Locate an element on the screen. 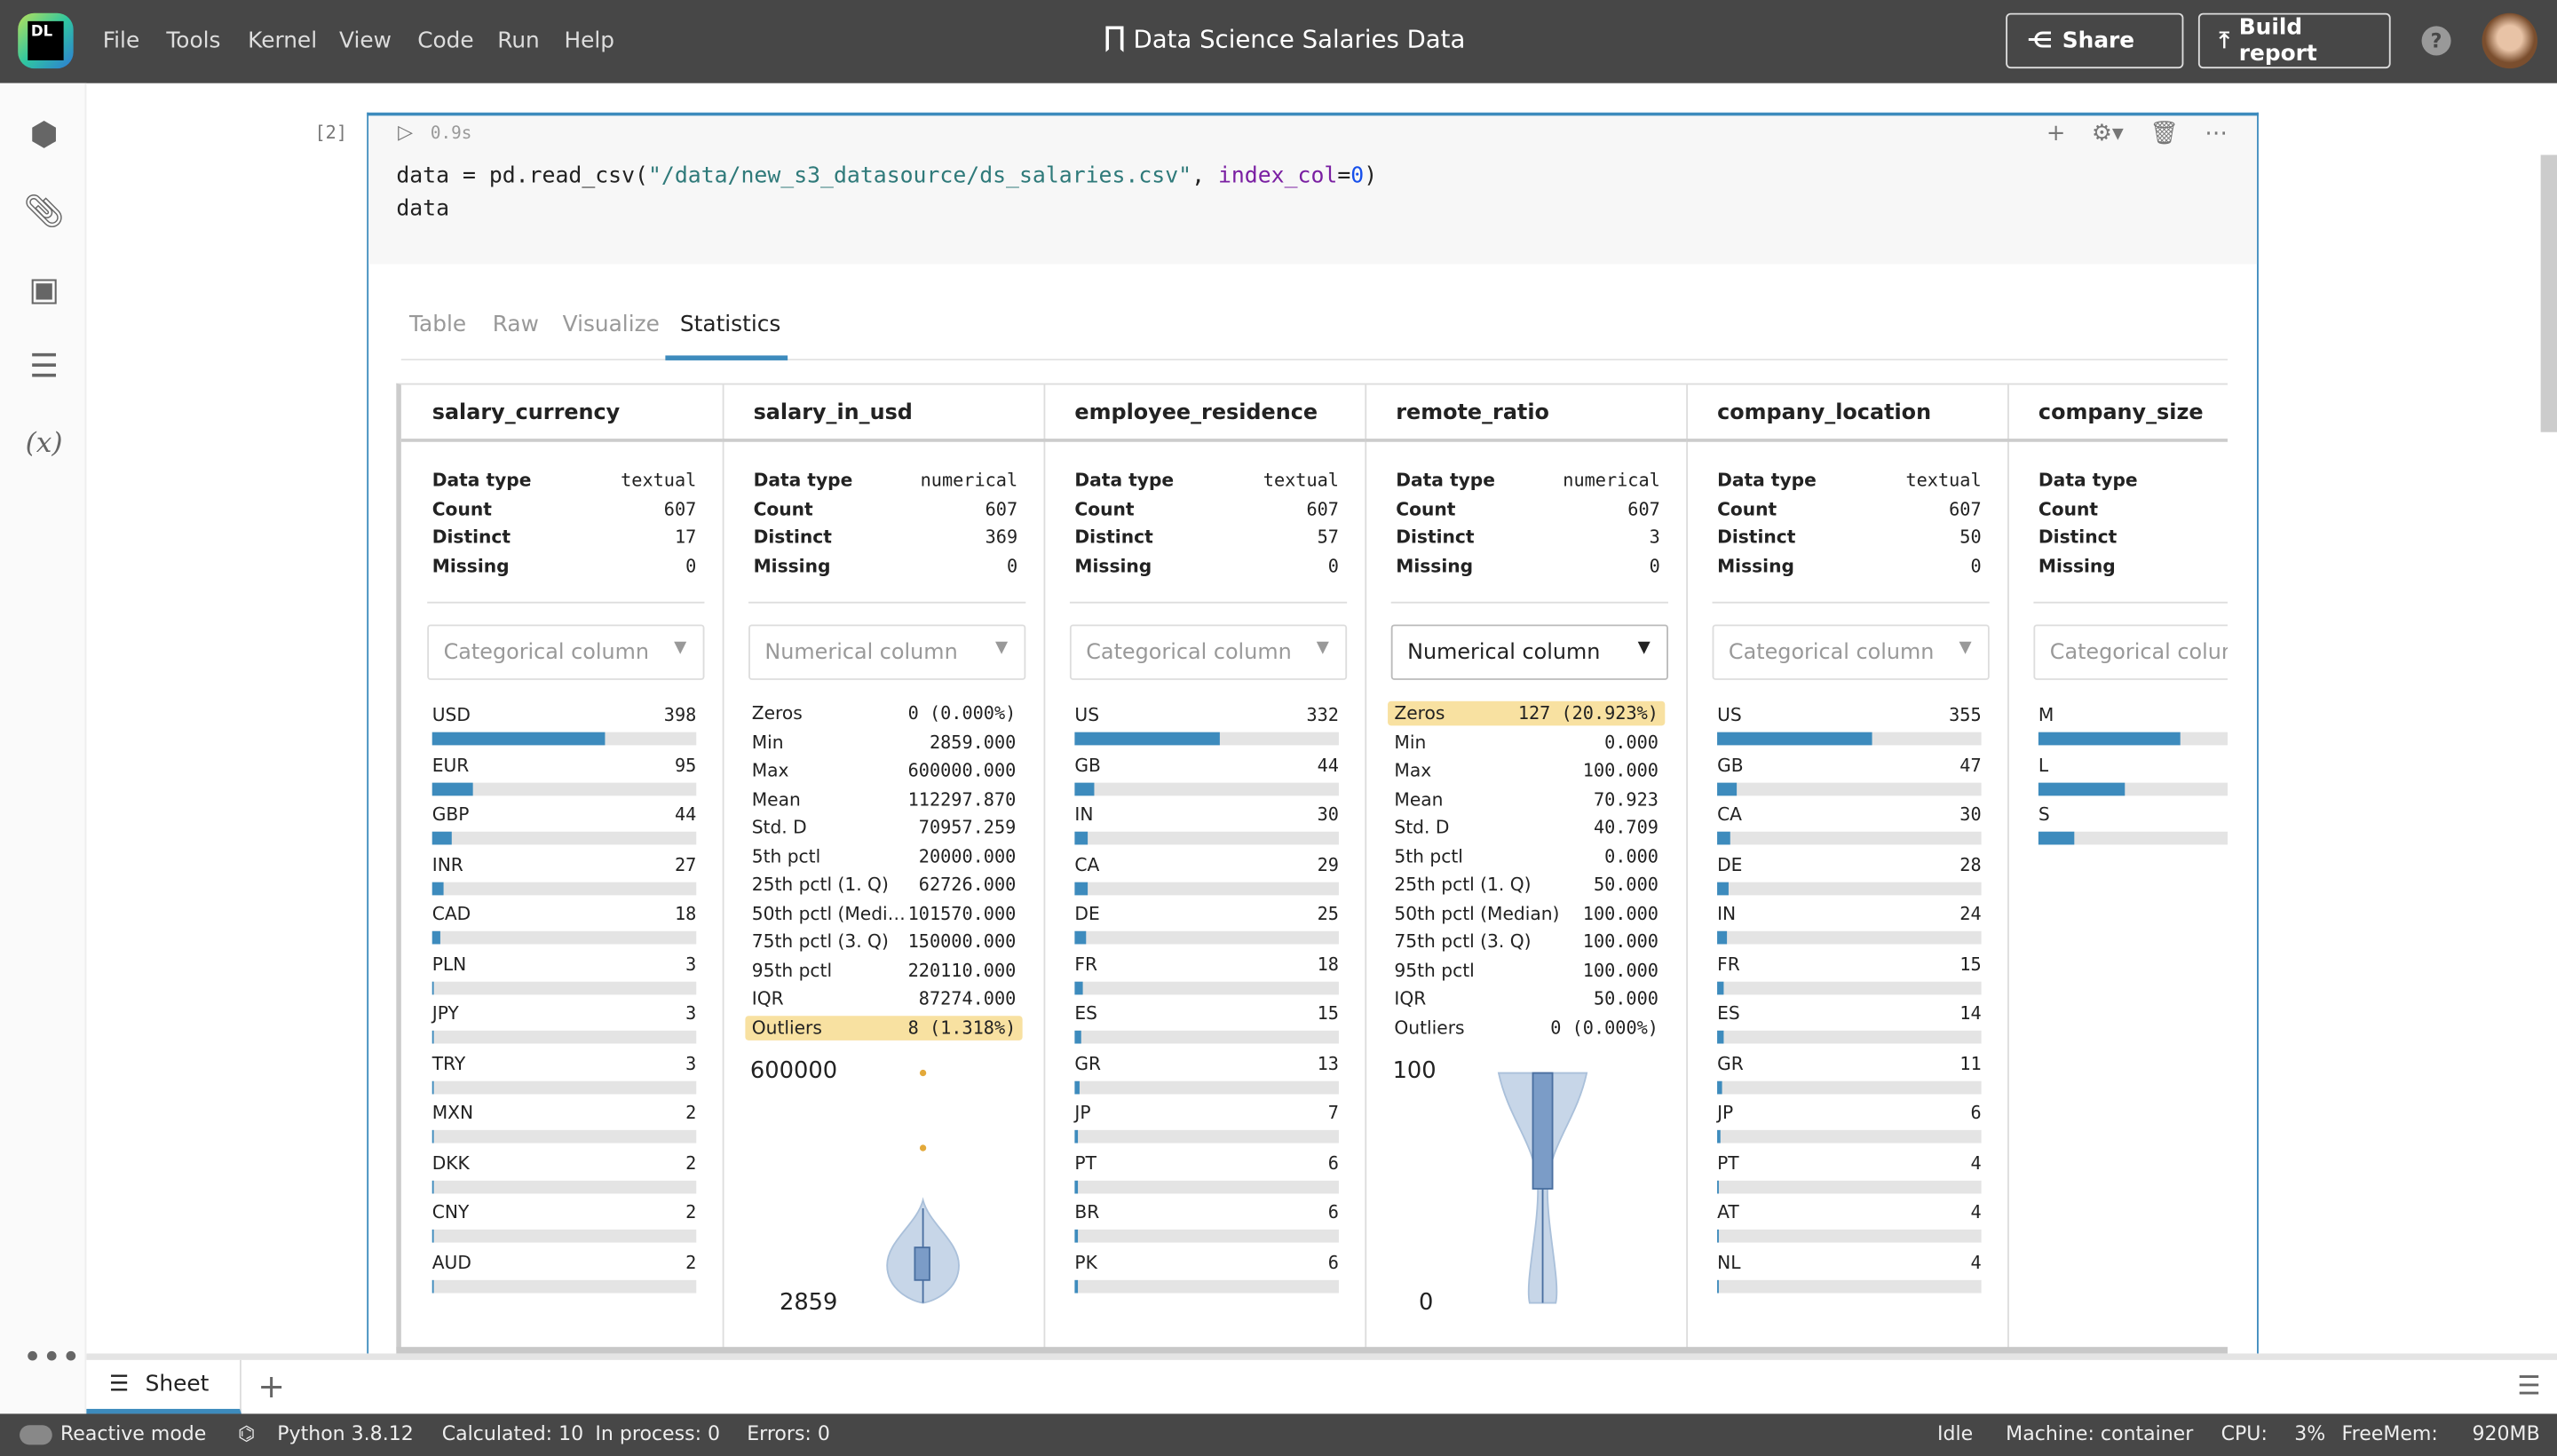 This screenshot has width=2557, height=1456. column-header: salary_currency is located at coordinates (561, 413).